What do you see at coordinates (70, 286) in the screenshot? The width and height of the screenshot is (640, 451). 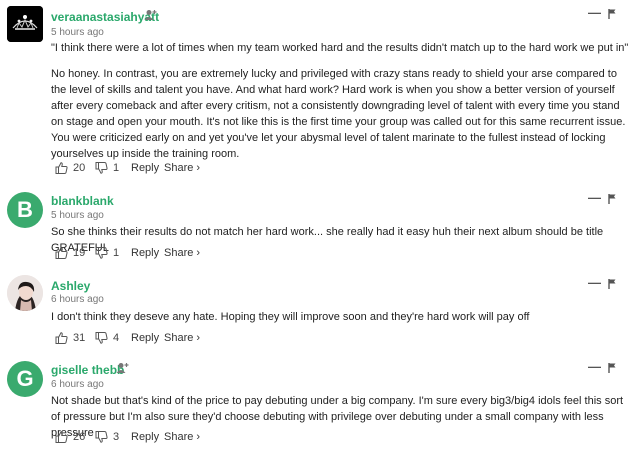 I see `username: Ashley` at bounding box center [70, 286].